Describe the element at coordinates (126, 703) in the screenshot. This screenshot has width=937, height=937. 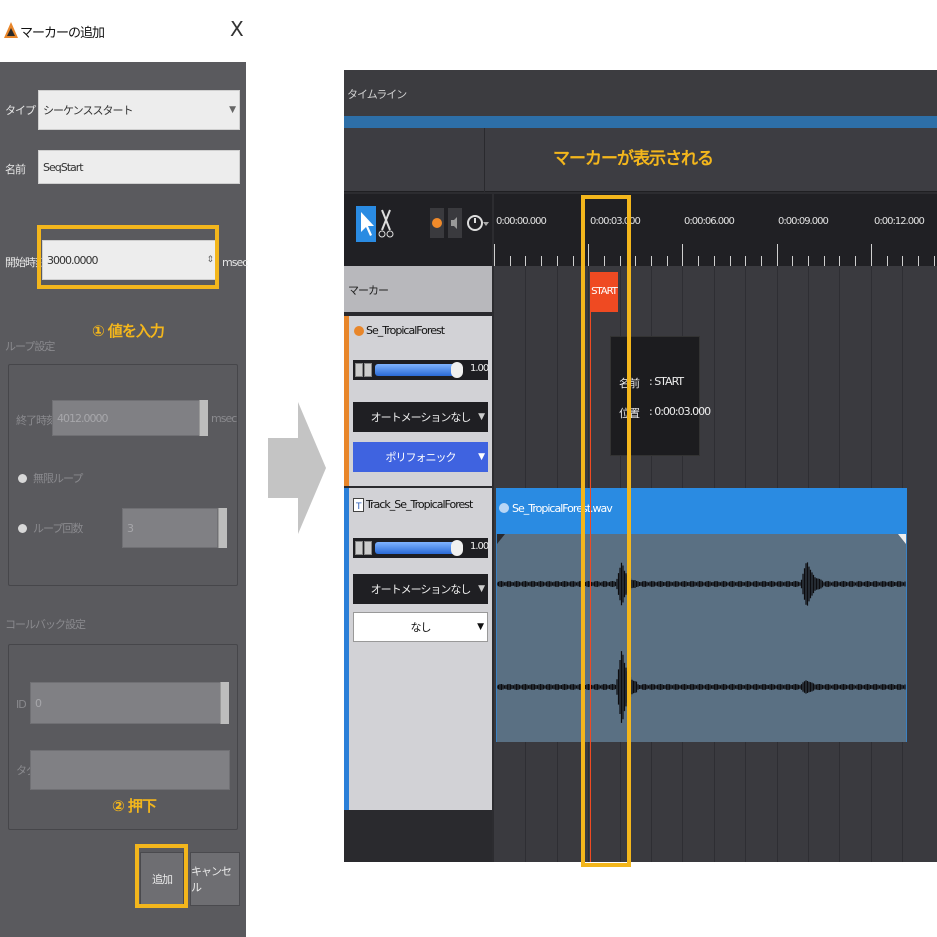
I see `id-input: 0` at that location.